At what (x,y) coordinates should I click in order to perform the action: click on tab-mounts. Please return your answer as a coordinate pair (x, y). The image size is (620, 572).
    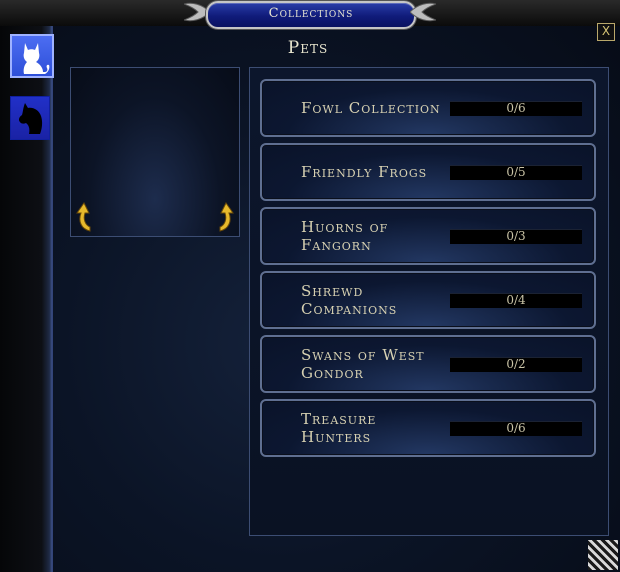
    Looking at the image, I should click on (30, 118).